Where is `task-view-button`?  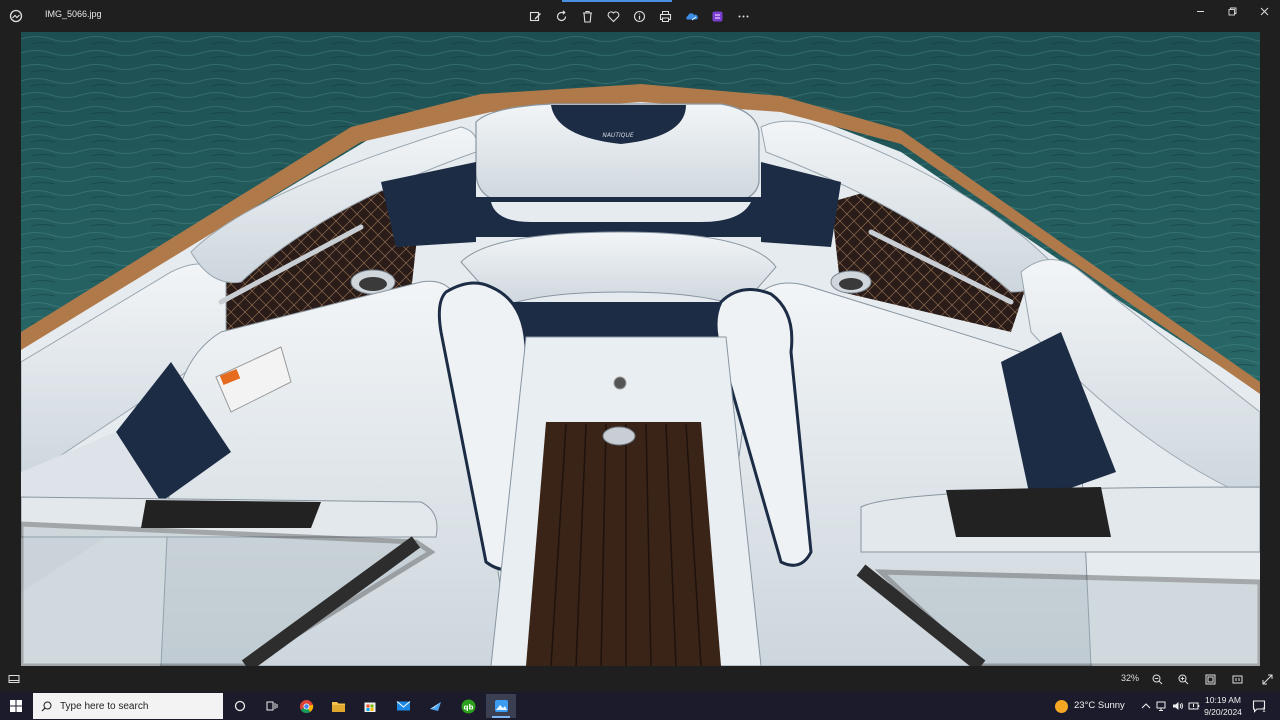 task-view-button is located at coordinates (272, 706).